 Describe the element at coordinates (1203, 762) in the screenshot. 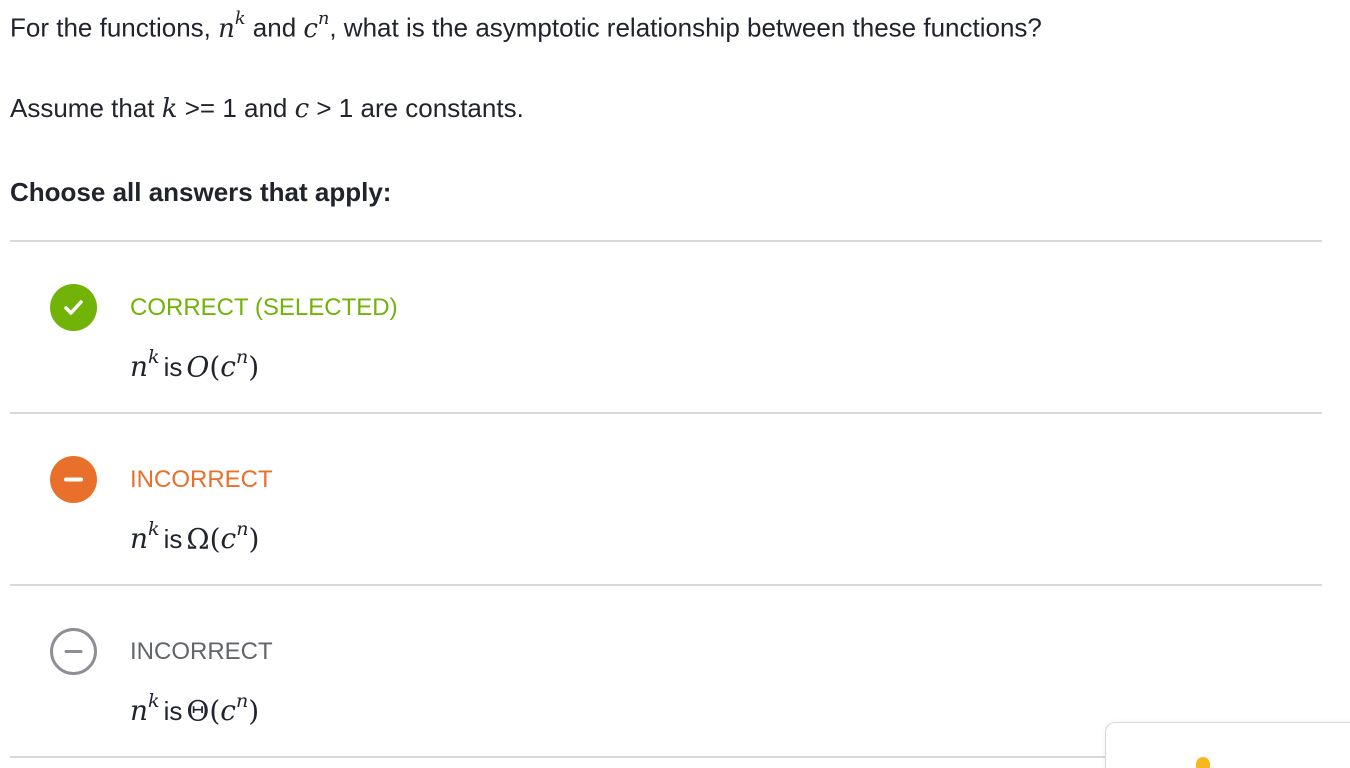

I see `lightbulb-icon` at that location.